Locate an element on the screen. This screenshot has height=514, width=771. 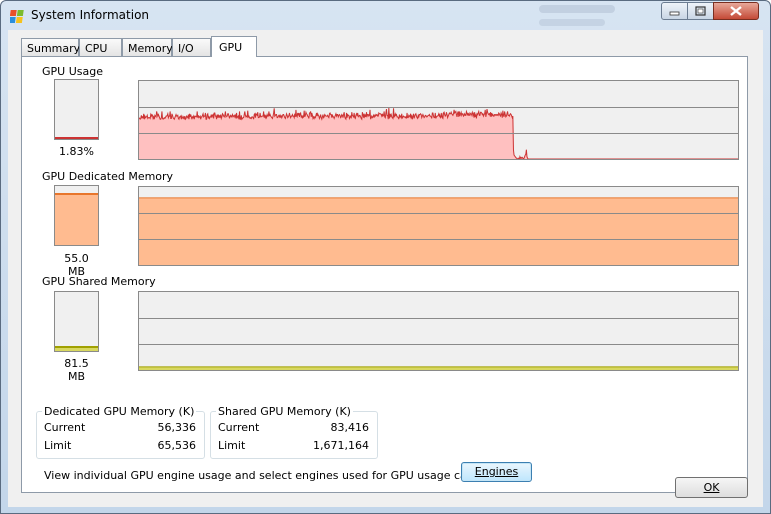
tab-cpu: CPU is located at coordinates (100, 47).